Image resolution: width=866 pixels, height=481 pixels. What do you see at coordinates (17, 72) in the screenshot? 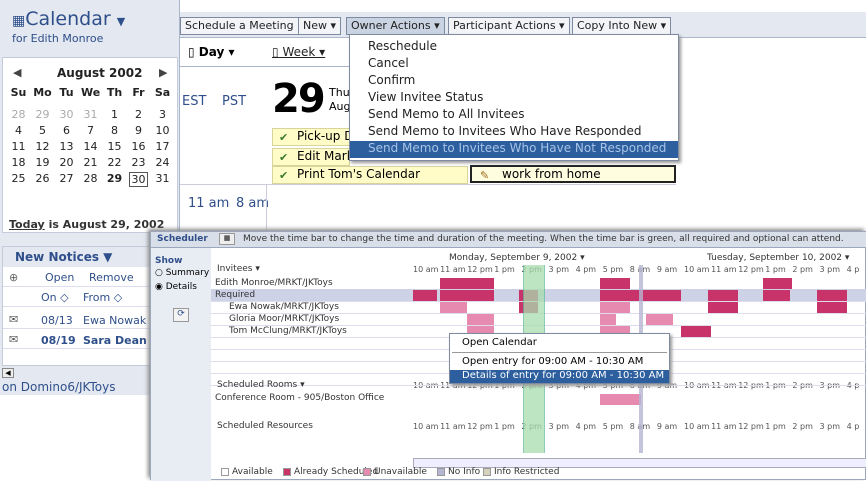
I see `prev-month-arrow-icon: ◀` at bounding box center [17, 72].